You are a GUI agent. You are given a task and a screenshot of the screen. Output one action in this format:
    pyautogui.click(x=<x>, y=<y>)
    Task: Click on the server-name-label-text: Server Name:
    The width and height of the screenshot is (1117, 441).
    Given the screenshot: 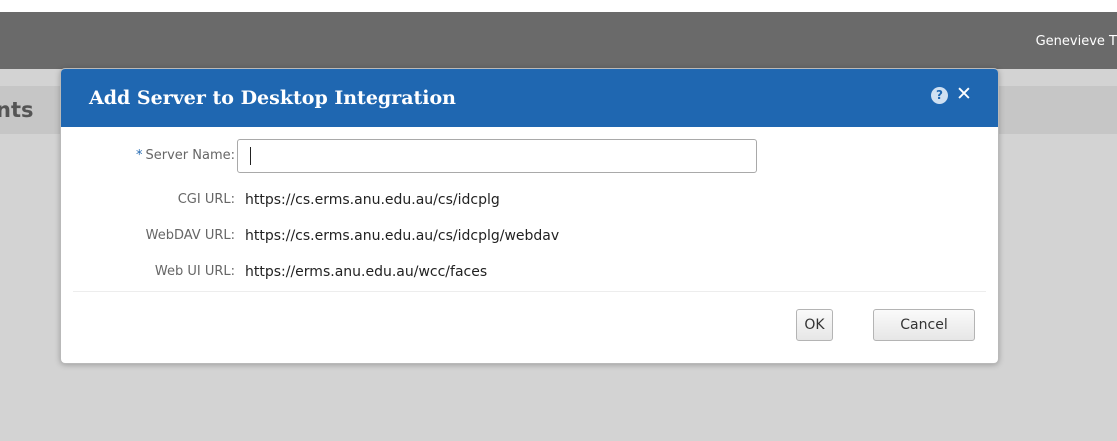 What is the action you would take?
    pyautogui.click(x=190, y=155)
    